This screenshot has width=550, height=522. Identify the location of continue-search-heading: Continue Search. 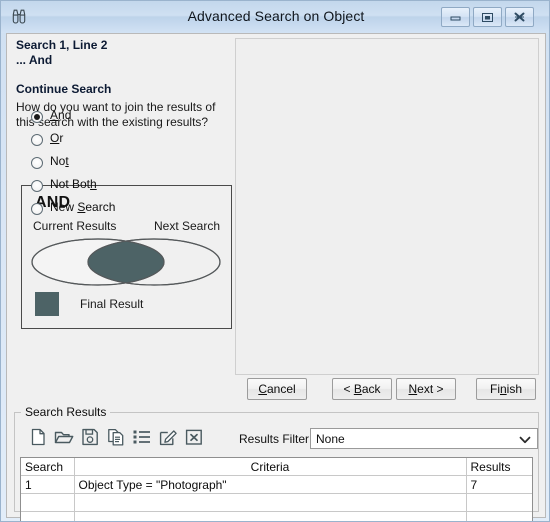
(64, 89).